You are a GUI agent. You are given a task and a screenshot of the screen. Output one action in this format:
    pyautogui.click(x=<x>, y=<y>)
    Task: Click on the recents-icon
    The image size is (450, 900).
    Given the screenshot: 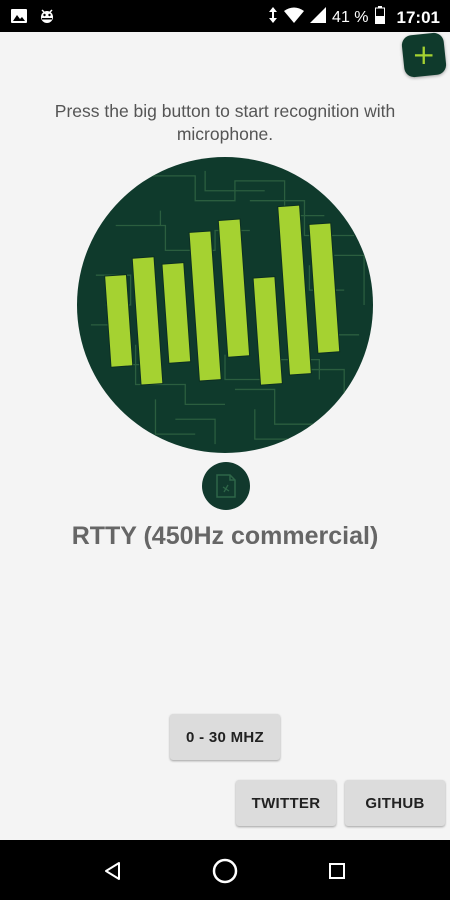 What is the action you would take?
    pyautogui.click(x=337, y=871)
    